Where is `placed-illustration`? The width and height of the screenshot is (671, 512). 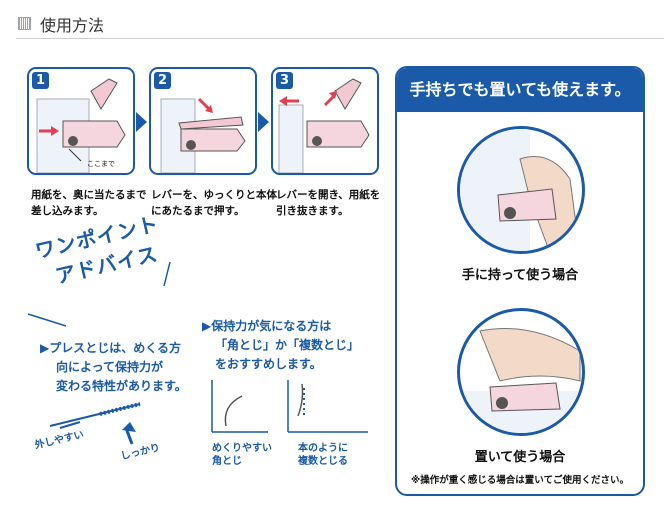
placed-illustration is located at coordinates (521, 372).